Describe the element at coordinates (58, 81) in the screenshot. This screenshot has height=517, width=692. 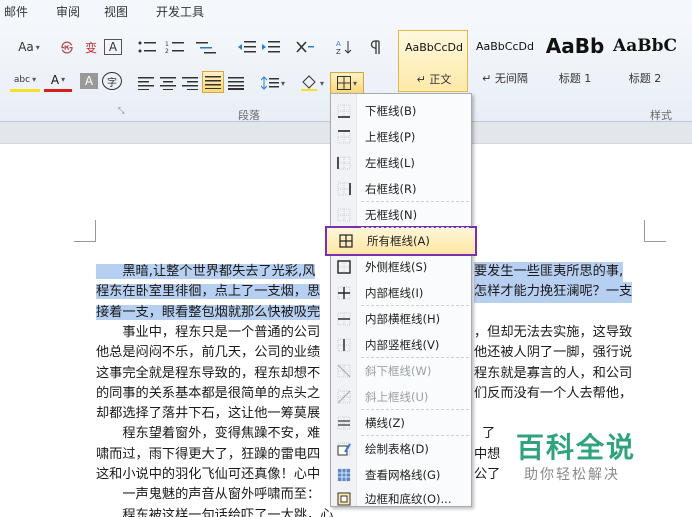
I see `font-color-button: A ▾` at that location.